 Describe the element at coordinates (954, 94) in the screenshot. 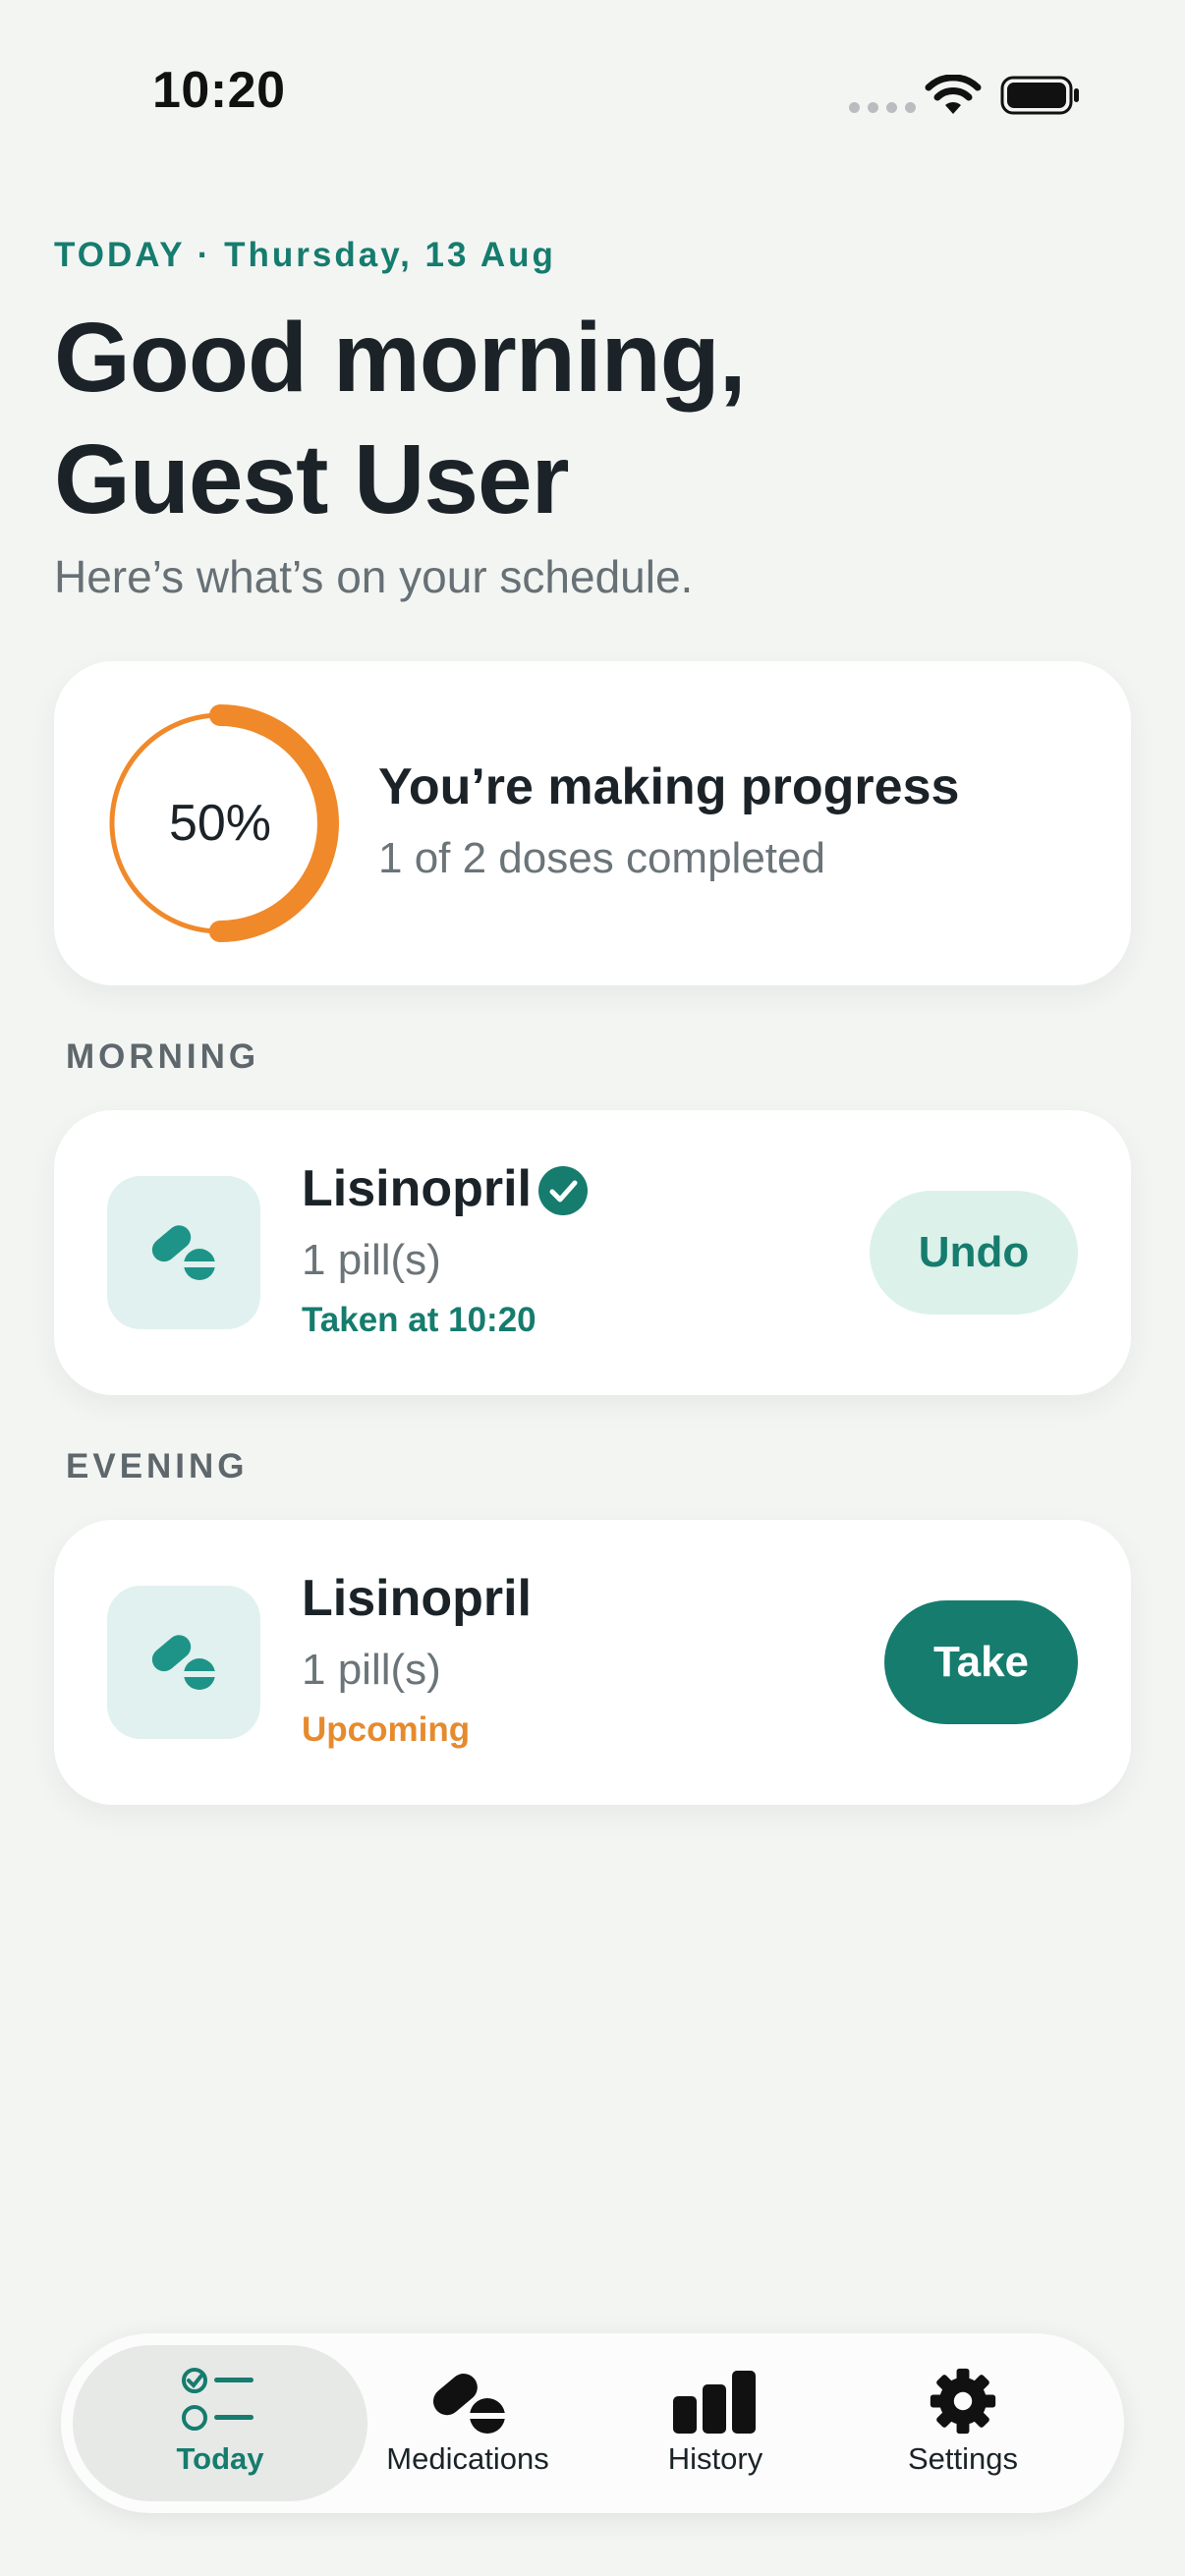

I see `wifi-icon` at that location.